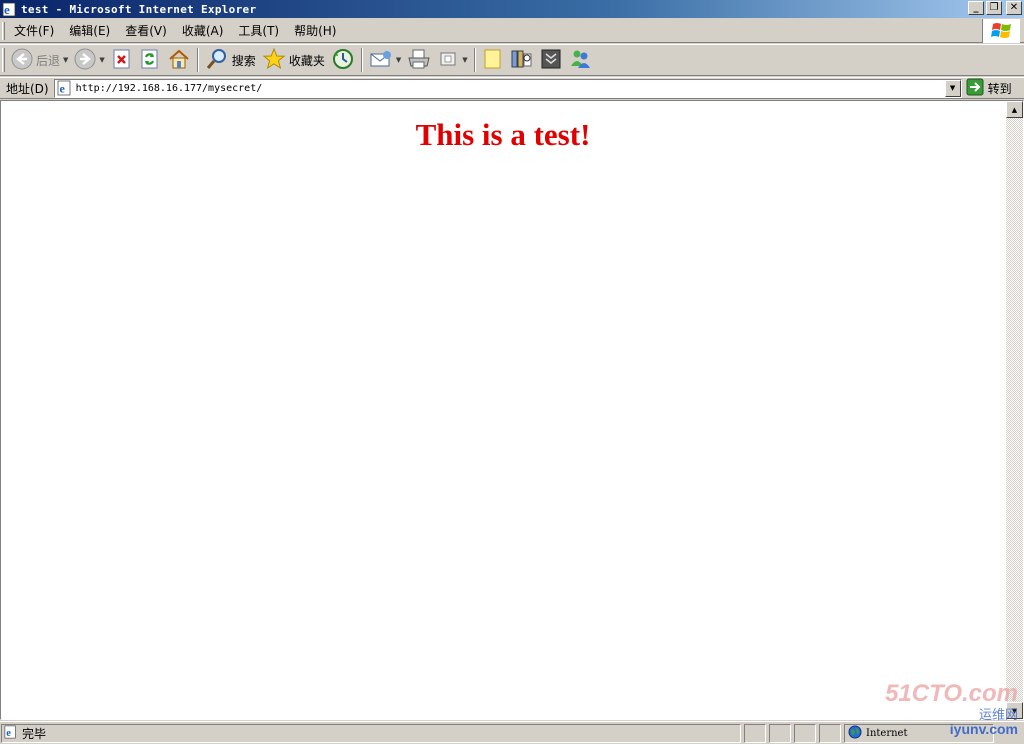 This screenshot has width=1024, height=744. I want to click on address-input: e http://192.168.16.177/mysecret/ ▼, so click(507, 88).